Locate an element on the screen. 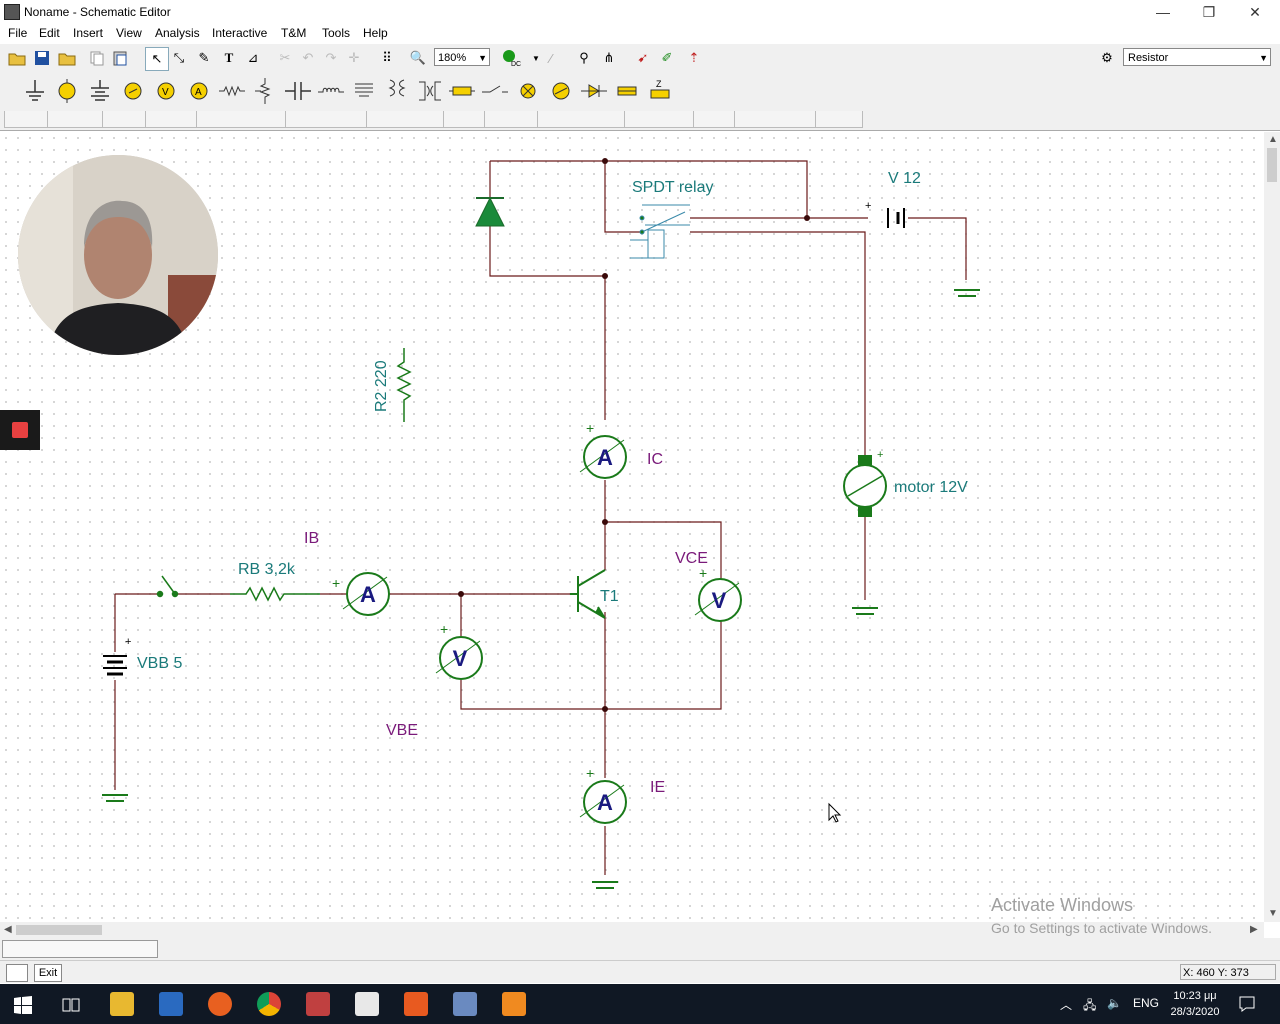  file-explorer-icon is located at coordinates (122, 1004).